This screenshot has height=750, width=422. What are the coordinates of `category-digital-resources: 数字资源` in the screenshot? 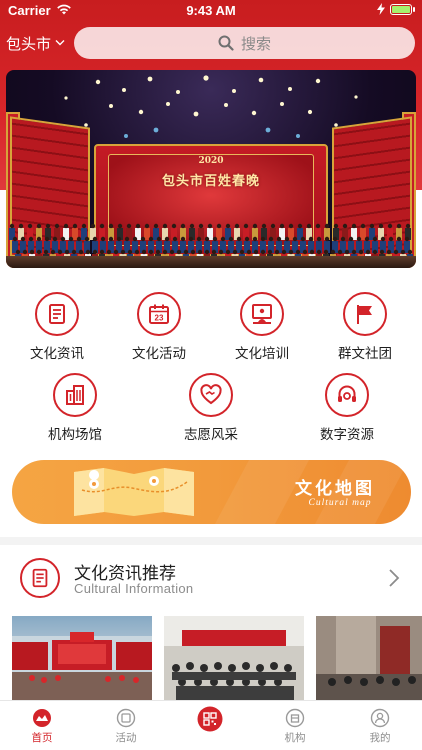 It's located at (347, 408).